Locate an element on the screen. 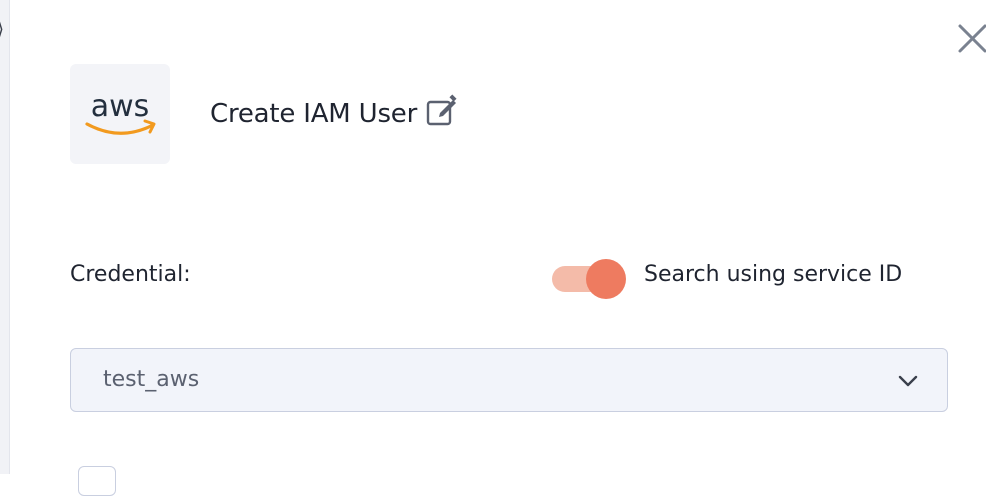  edit-icon is located at coordinates (442, 110).